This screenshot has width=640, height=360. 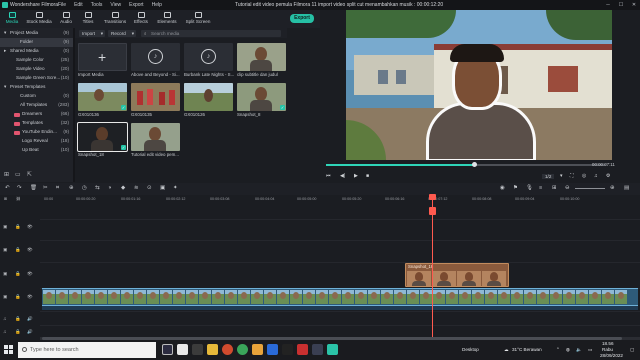 I want to click on tree-item-dreamers: Dreamers (66), so click(x=36, y=114).